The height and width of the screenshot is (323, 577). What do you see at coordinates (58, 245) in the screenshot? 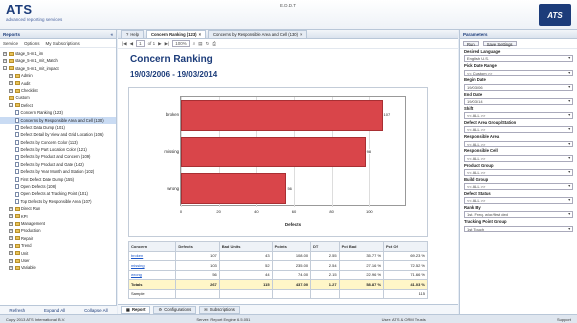
I see `tree-item: + Trend` at bounding box center [58, 245].